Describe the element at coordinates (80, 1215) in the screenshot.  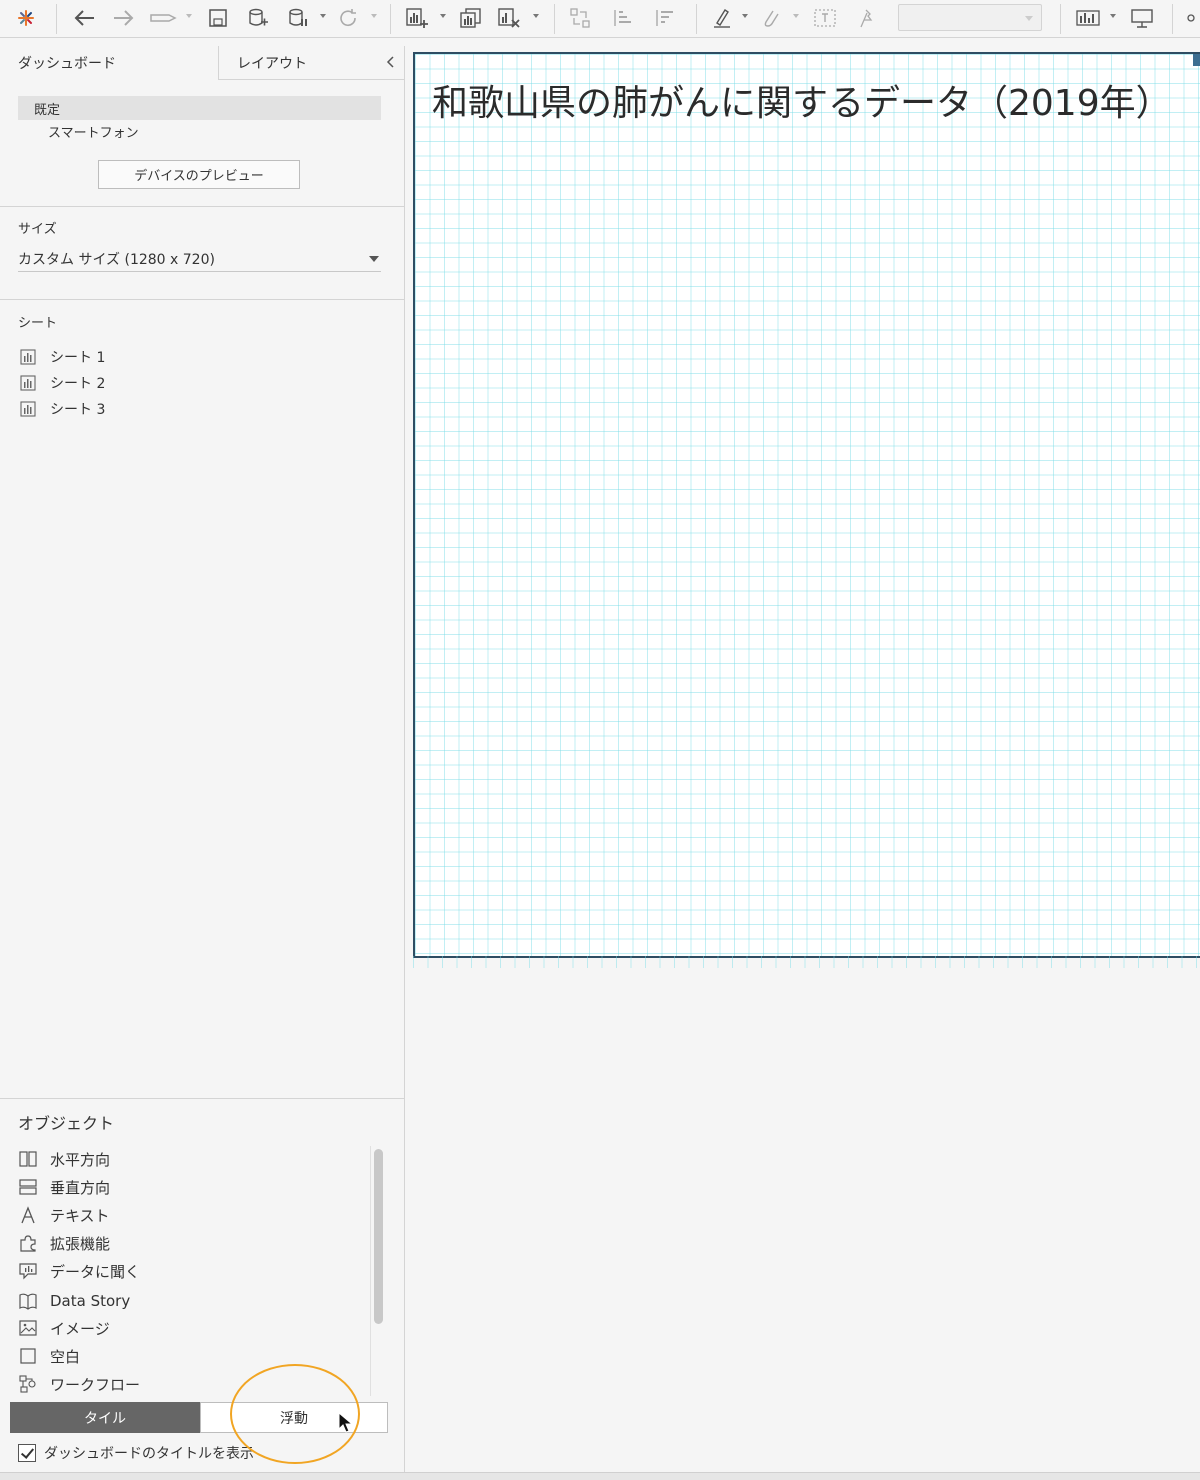
I see `object-label: テキスト` at that location.